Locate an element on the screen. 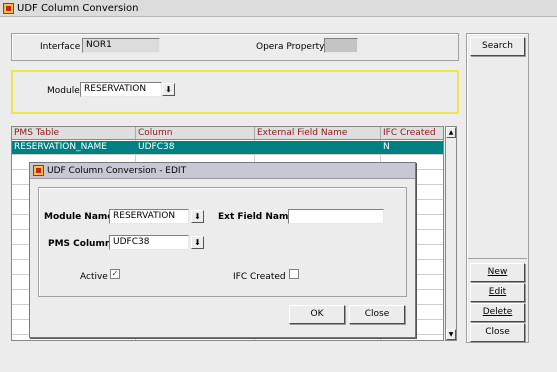 This screenshot has width=557, height=372. module-dropdown-button: ⬇ is located at coordinates (168, 89).